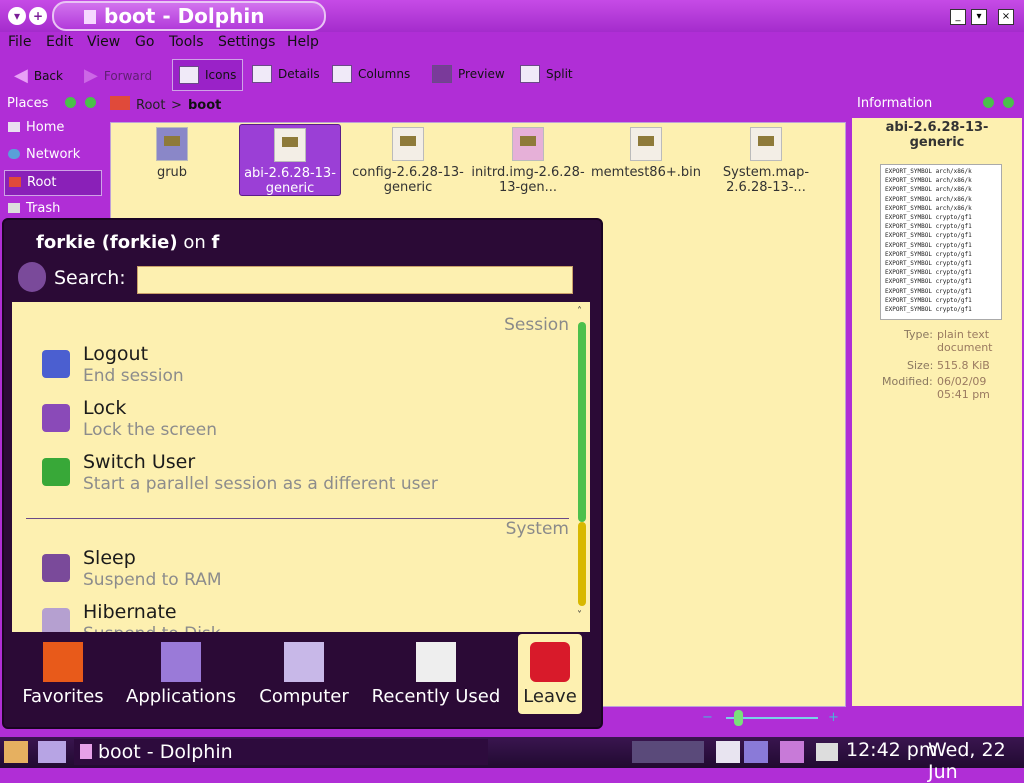 This screenshot has height=783, width=1024. Describe the element at coordinates (103, 42) in the screenshot. I see `menu-view: View` at that location.